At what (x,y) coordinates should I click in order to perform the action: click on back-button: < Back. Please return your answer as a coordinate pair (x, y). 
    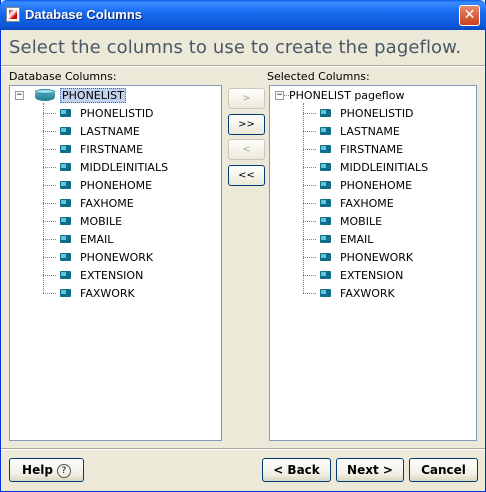
    Looking at the image, I should click on (296, 470).